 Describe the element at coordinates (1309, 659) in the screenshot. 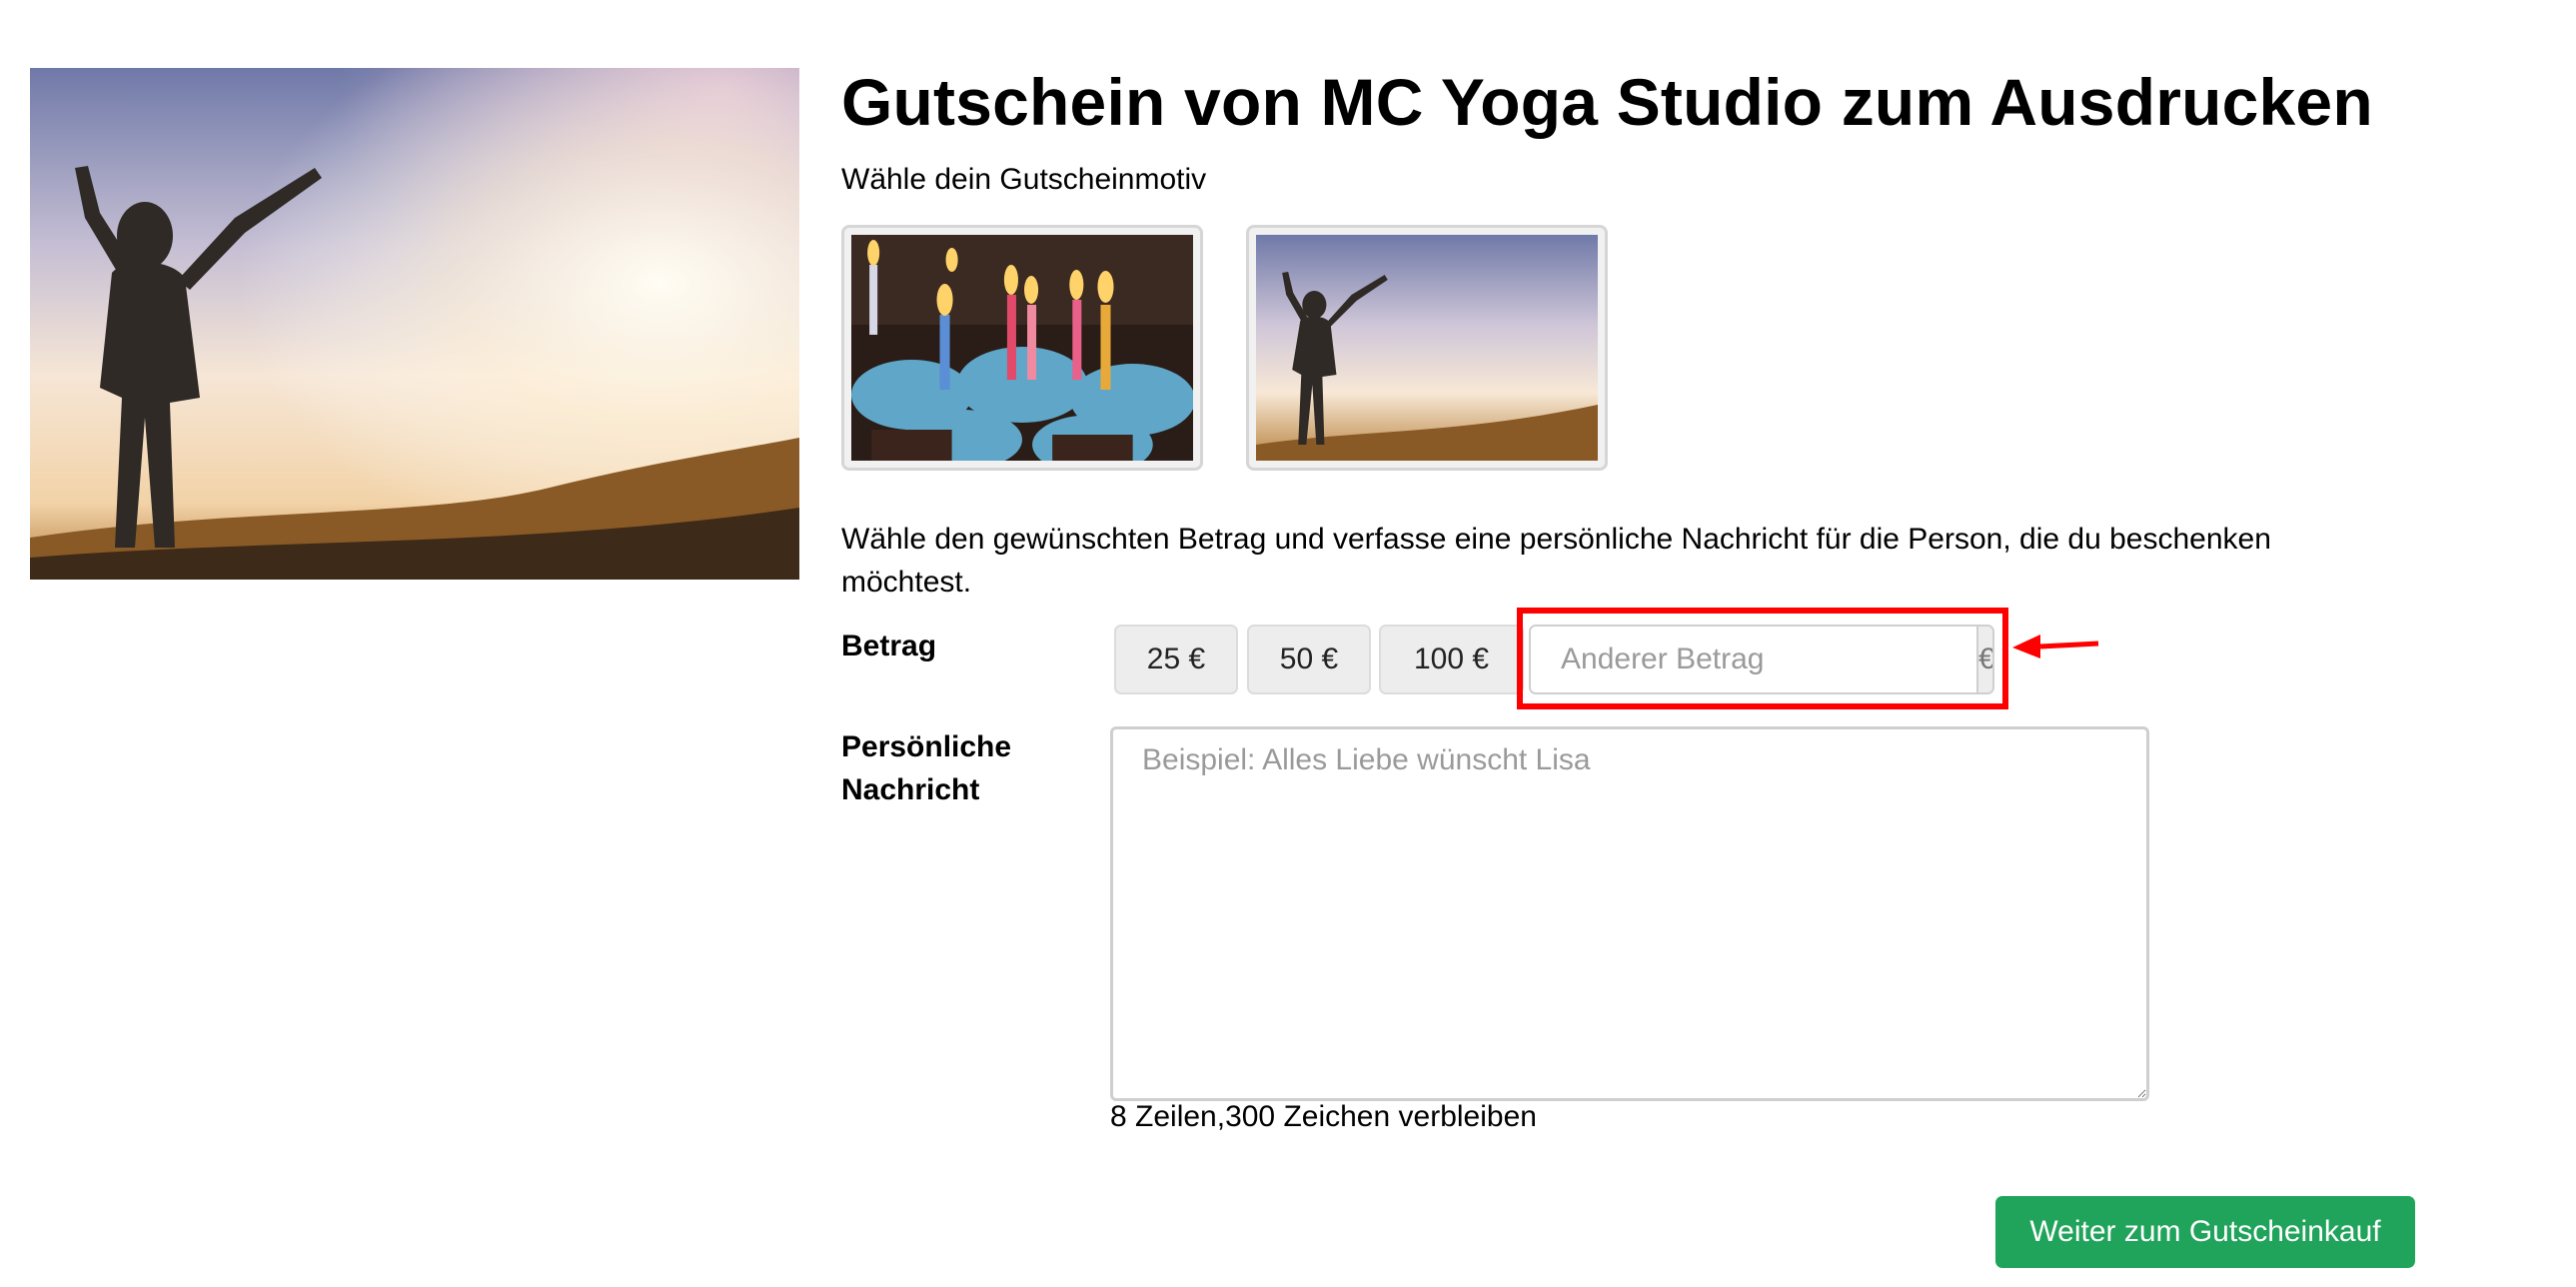

I see `amount-50-button: 50 €` at that location.